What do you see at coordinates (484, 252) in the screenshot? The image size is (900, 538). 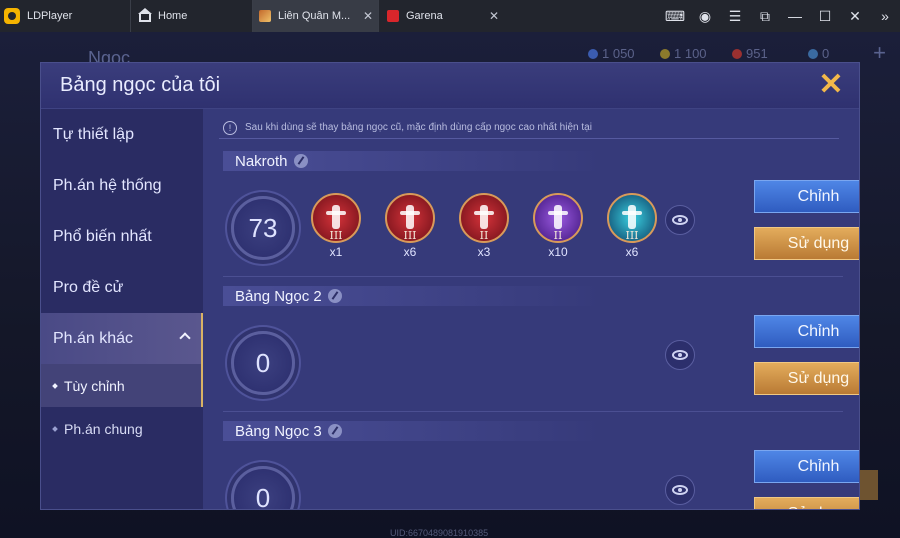 I see `rune-count: x3` at bounding box center [484, 252].